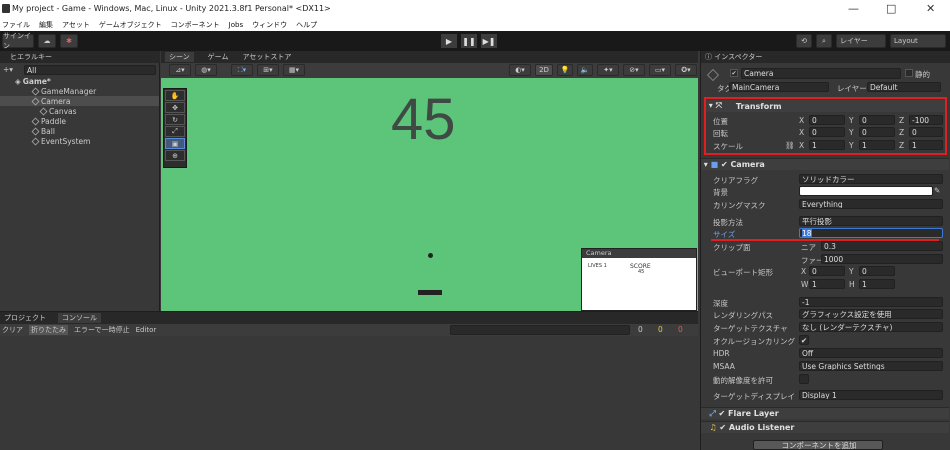  I want to click on close-button: ✕, so click(930, 8).